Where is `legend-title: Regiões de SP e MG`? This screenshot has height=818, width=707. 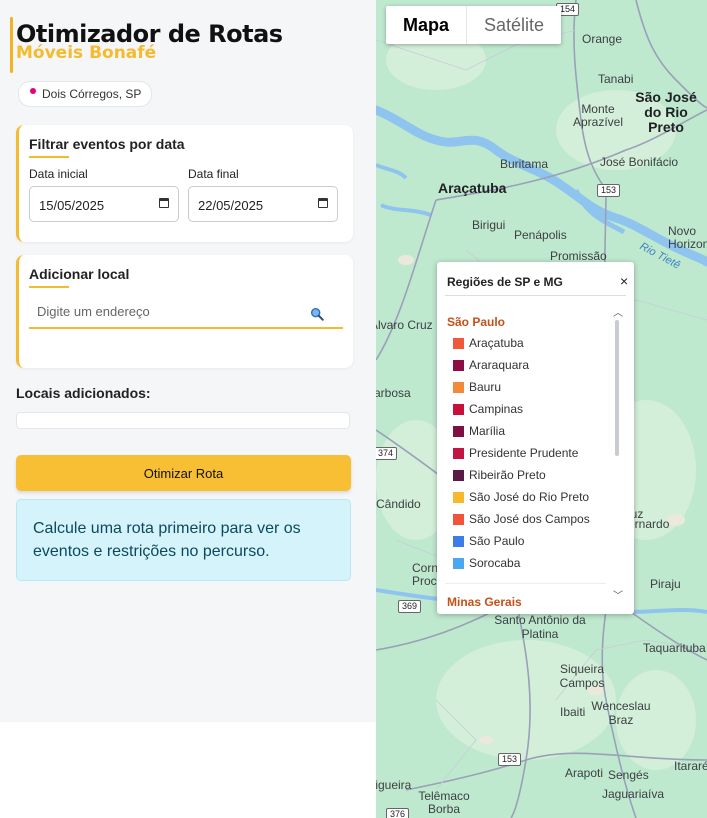
legend-title: Regiões de SP e MG is located at coordinates (505, 282).